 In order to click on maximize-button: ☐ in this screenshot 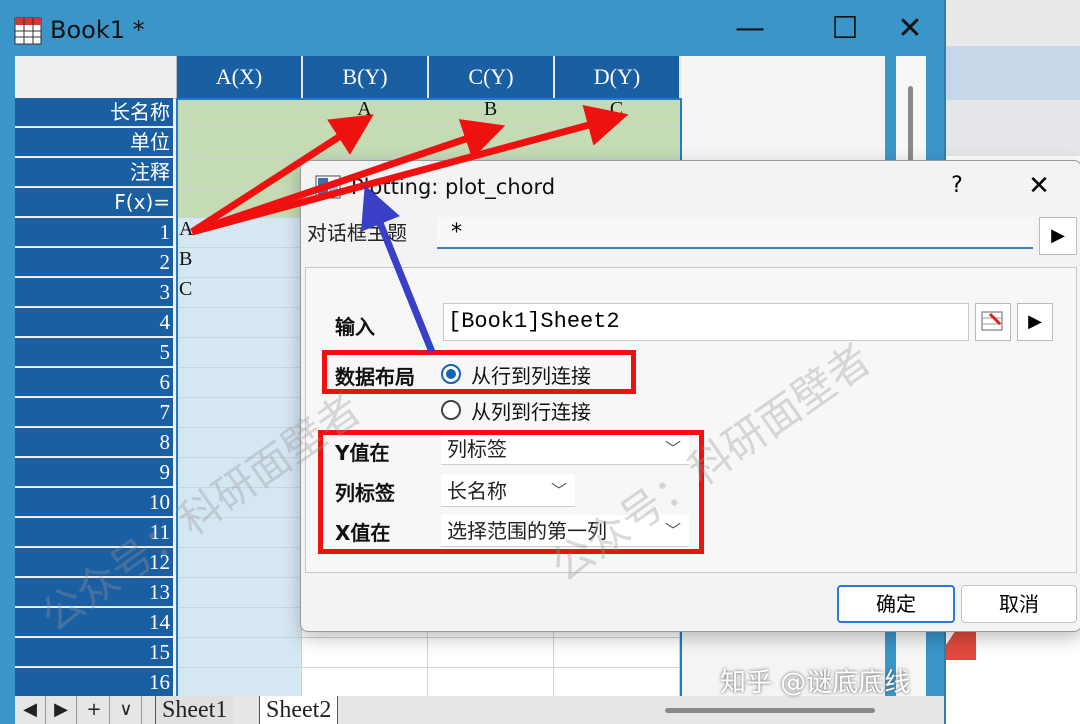, I will do `click(845, 28)`.